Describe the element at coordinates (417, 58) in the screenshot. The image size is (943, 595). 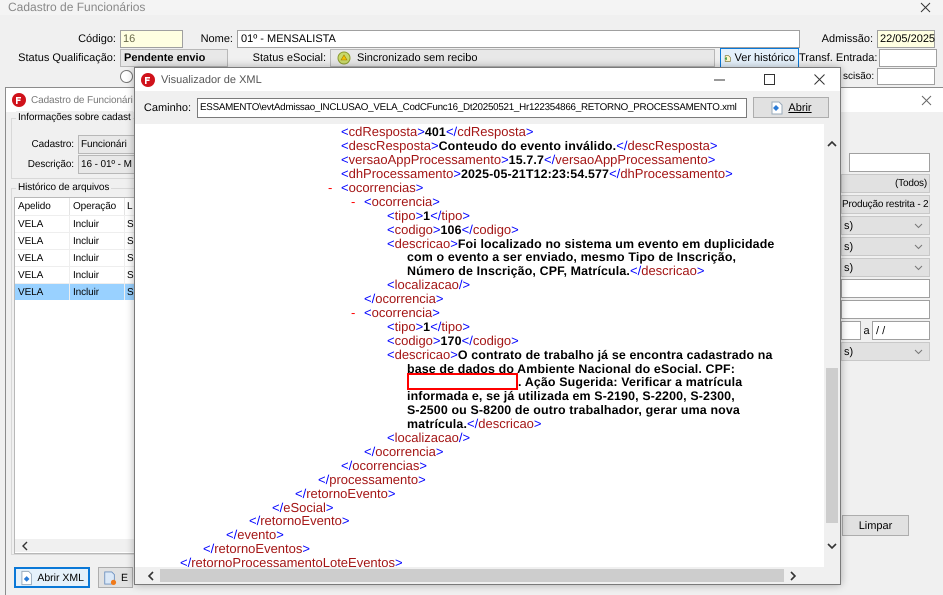
I see `status-text: Sincronizado sem recibo` at that location.